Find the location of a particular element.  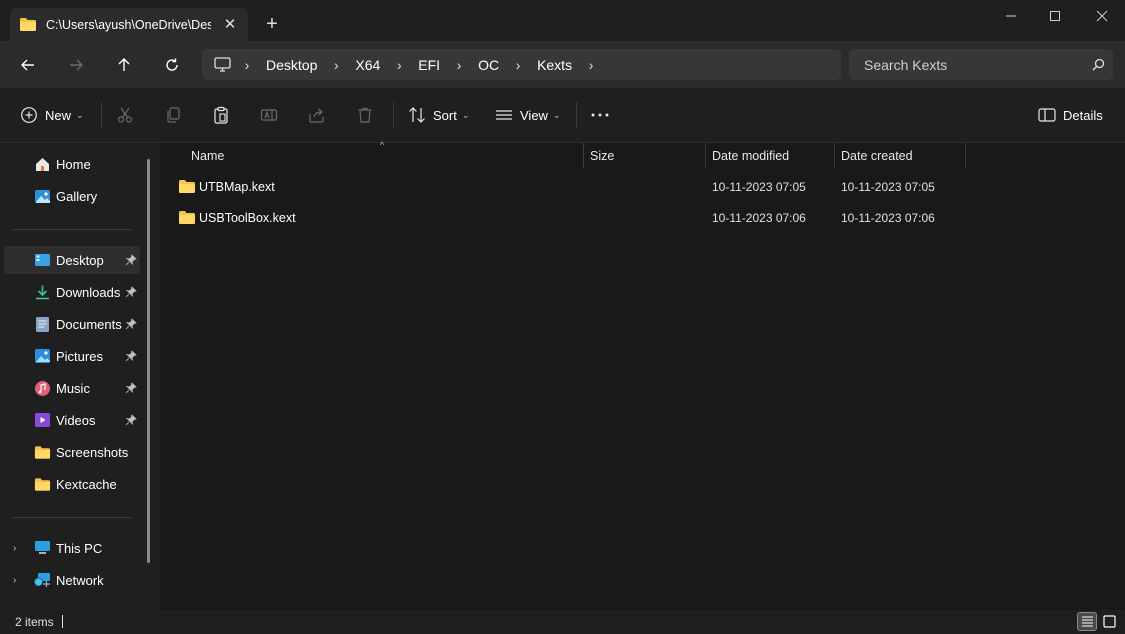

sidebar-item-label: Home is located at coordinates (73, 164).